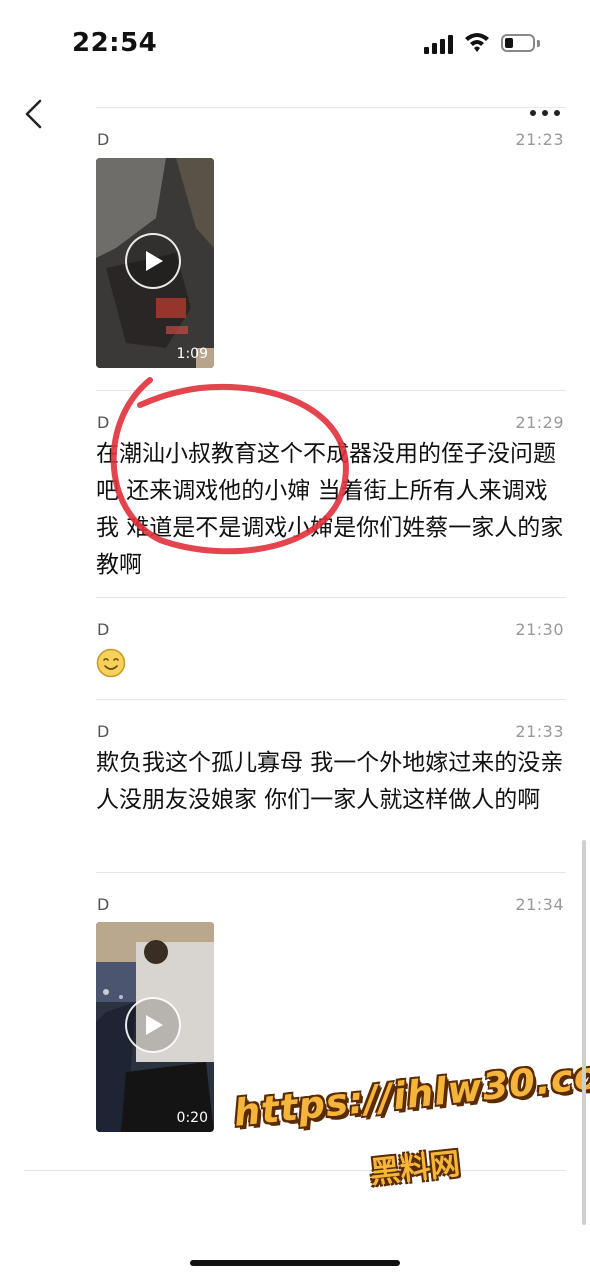 This screenshot has width=590, height=1280. I want to click on chevron-left-icon, so click(34, 114).